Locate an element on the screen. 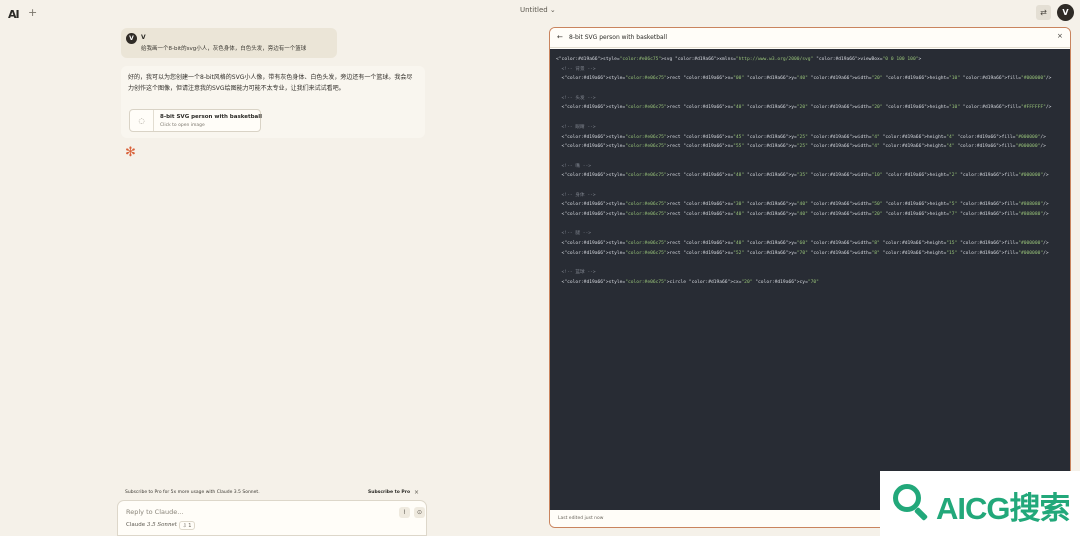 This screenshot has height=536, width=1080. user-message-name: V is located at coordinates (143, 37).